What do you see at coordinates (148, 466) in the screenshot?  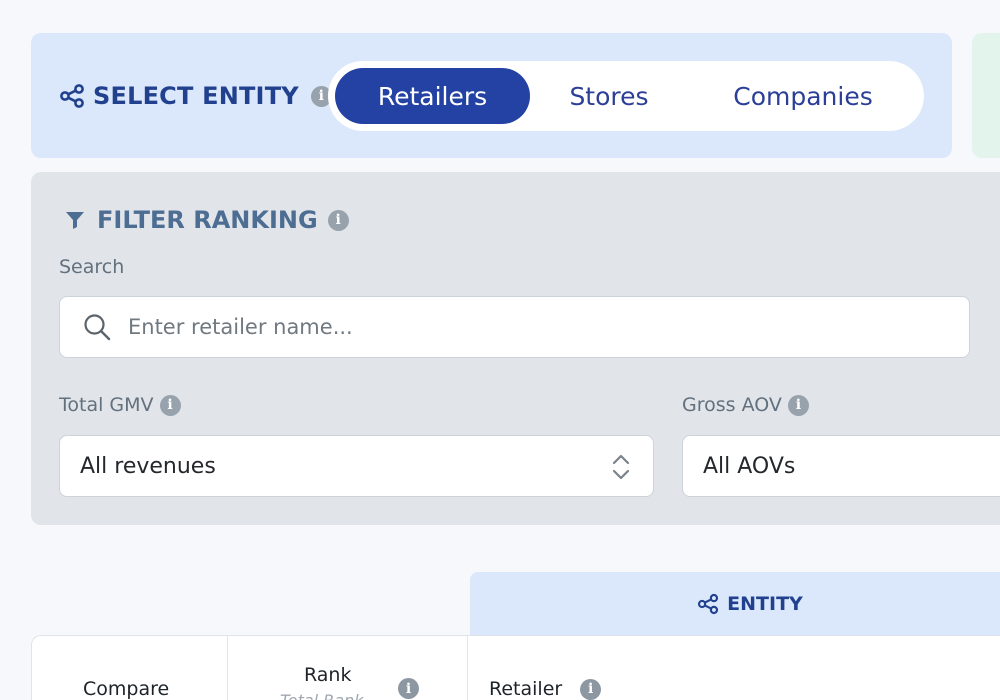 I see `total-gmv-value: All revenues` at bounding box center [148, 466].